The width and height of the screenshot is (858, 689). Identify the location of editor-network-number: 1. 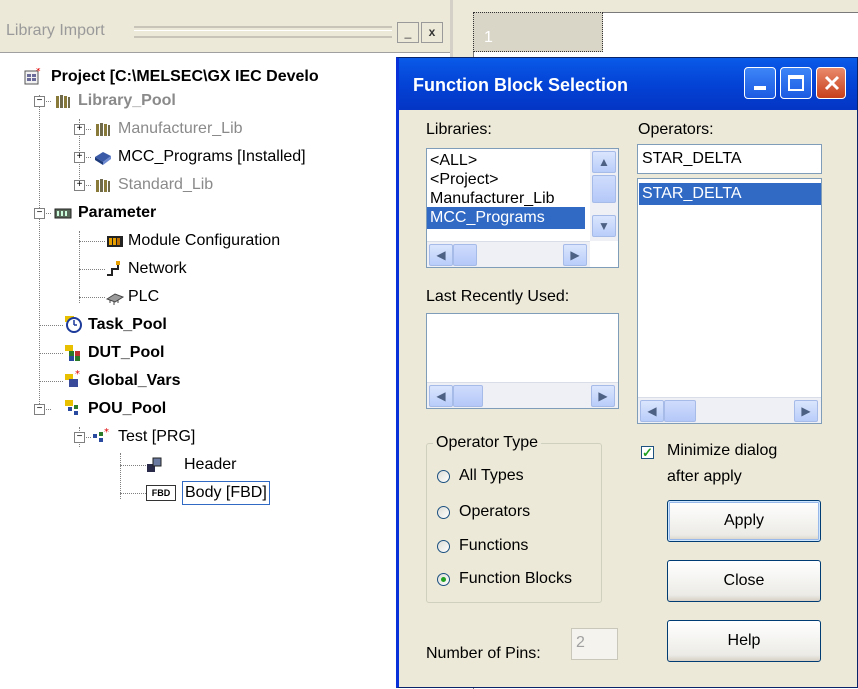
(538, 32).